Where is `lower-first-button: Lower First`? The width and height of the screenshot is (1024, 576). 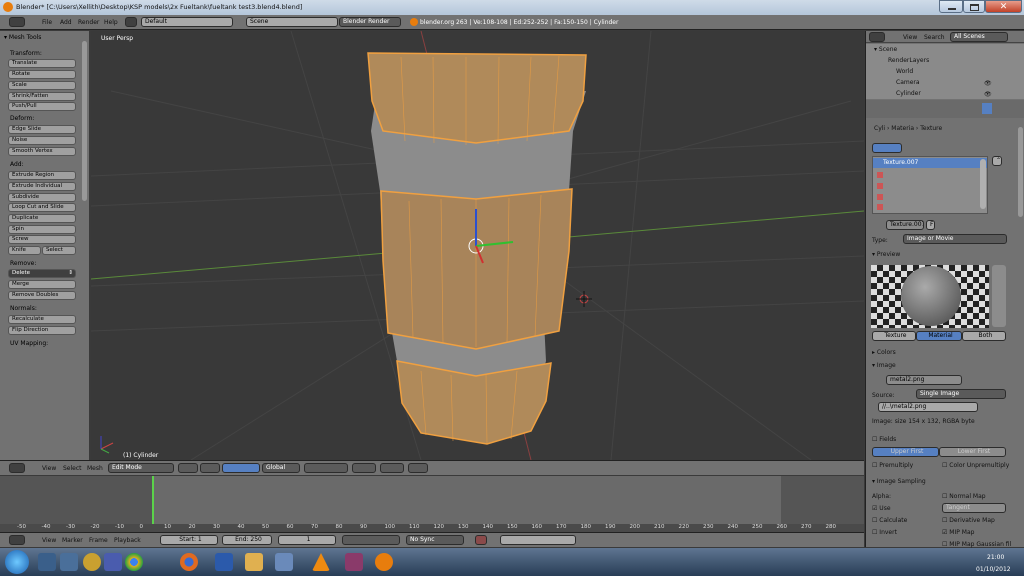 lower-first-button: Lower First is located at coordinates (972, 452).